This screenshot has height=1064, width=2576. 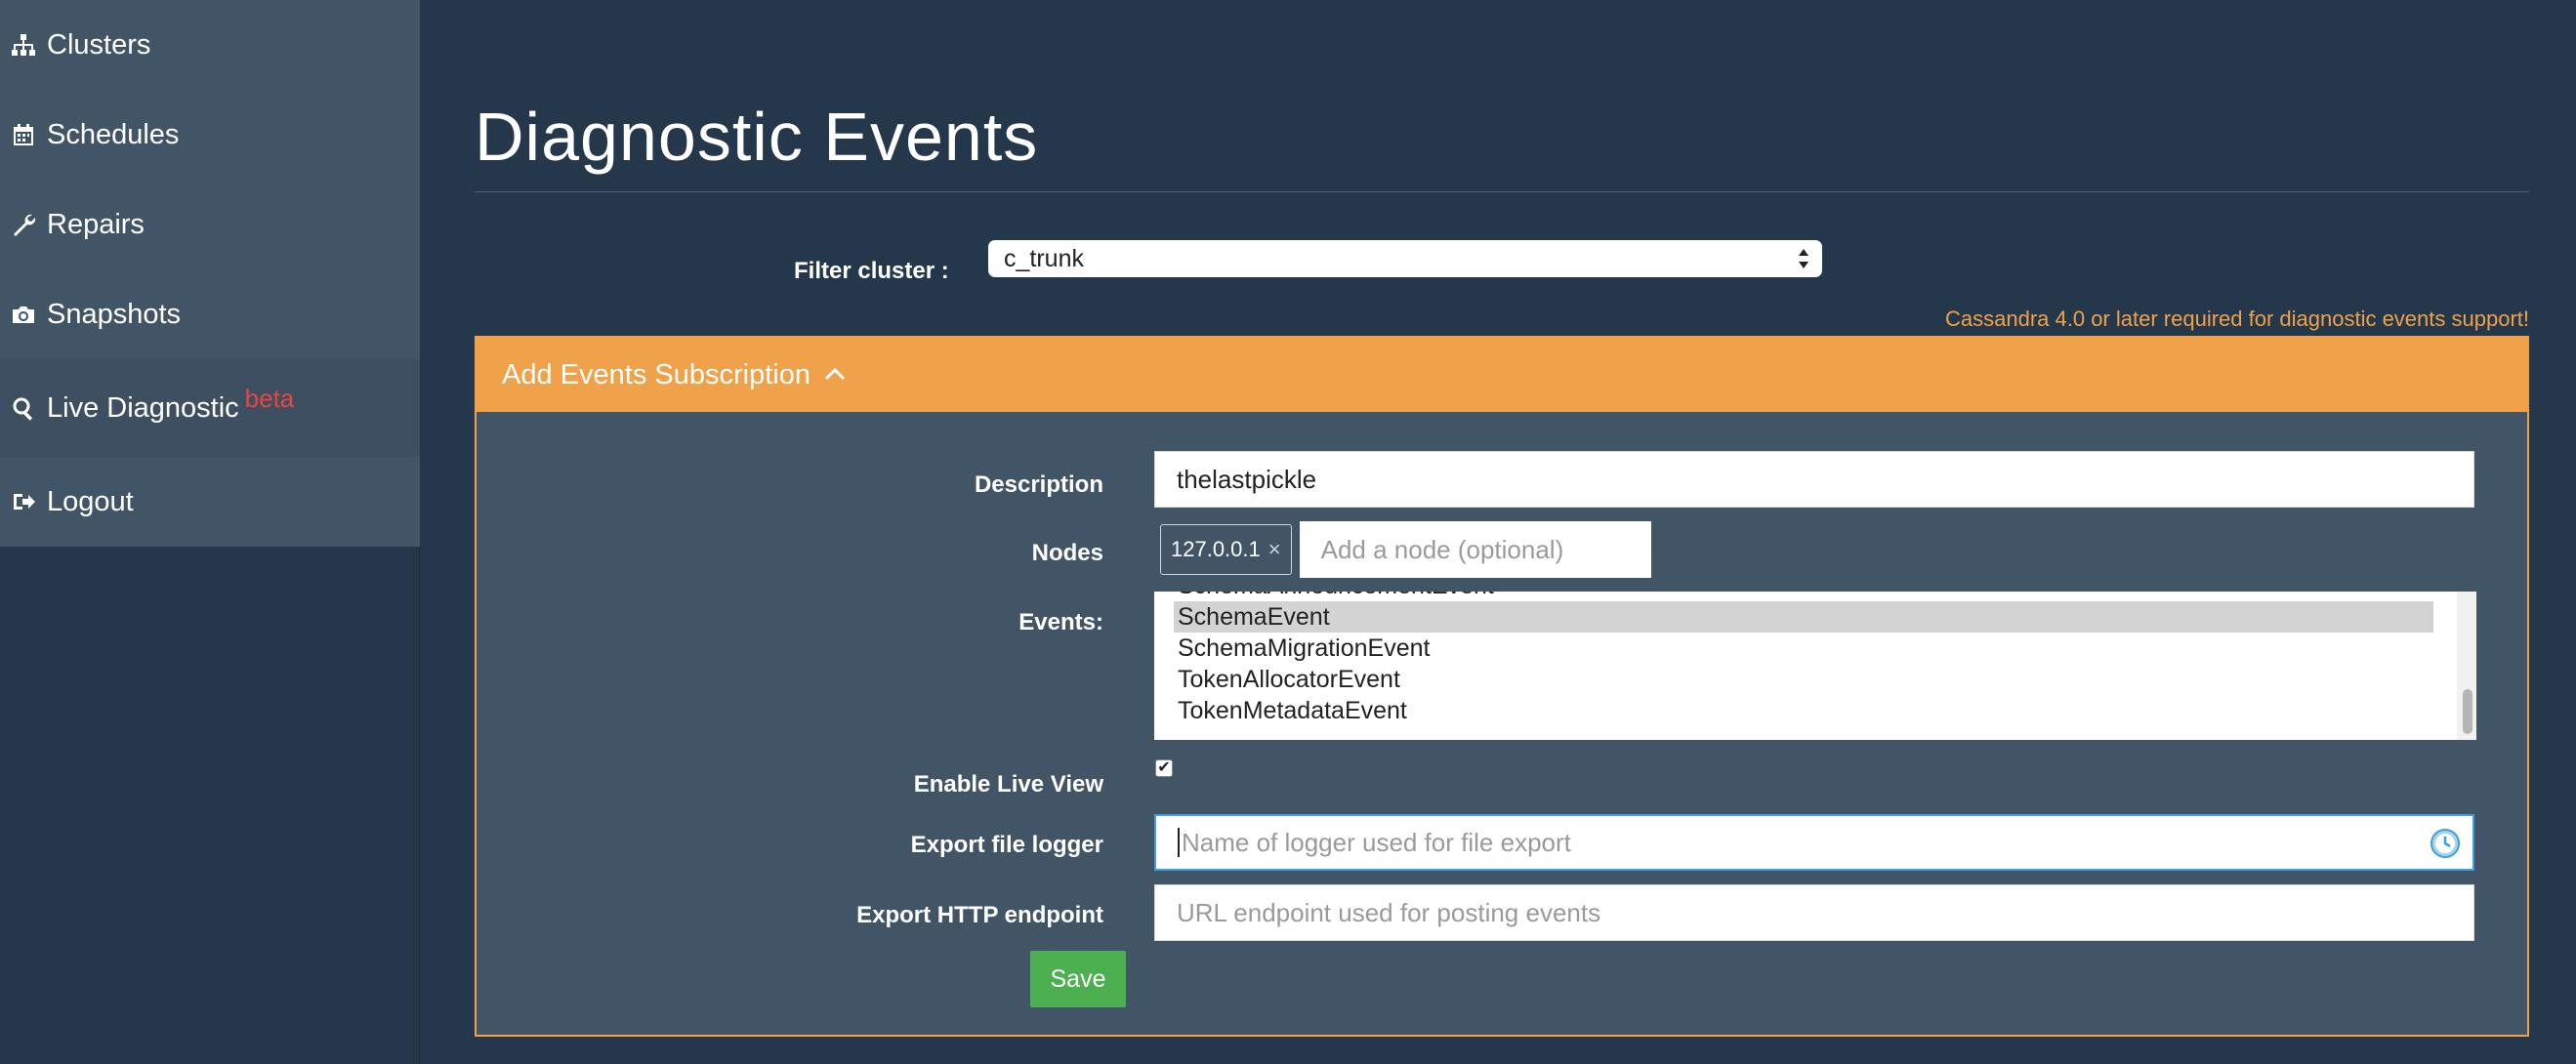 I want to click on export-http-input: URL endpoint used for posting events, so click(x=1814, y=912).